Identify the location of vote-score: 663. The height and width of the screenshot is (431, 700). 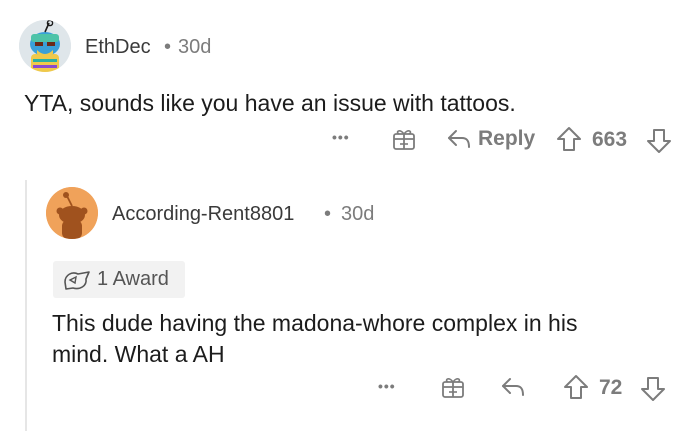
(610, 139).